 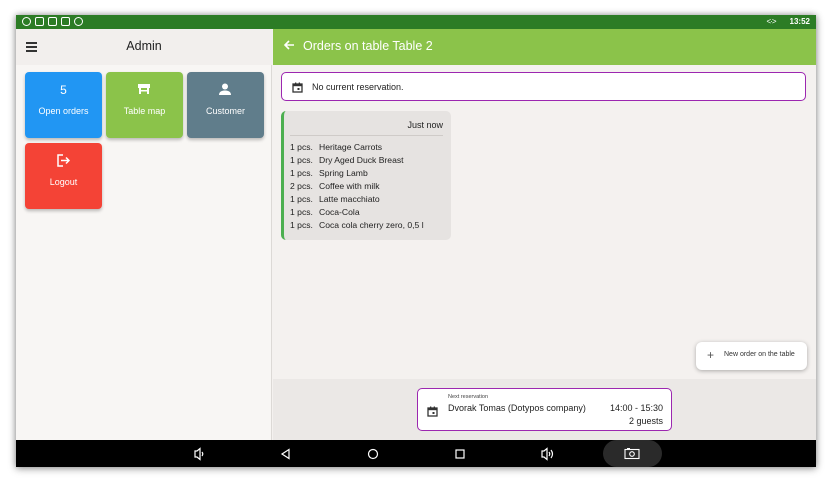 What do you see at coordinates (711, 355) in the screenshot?
I see `plus-icon: +` at bounding box center [711, 355].